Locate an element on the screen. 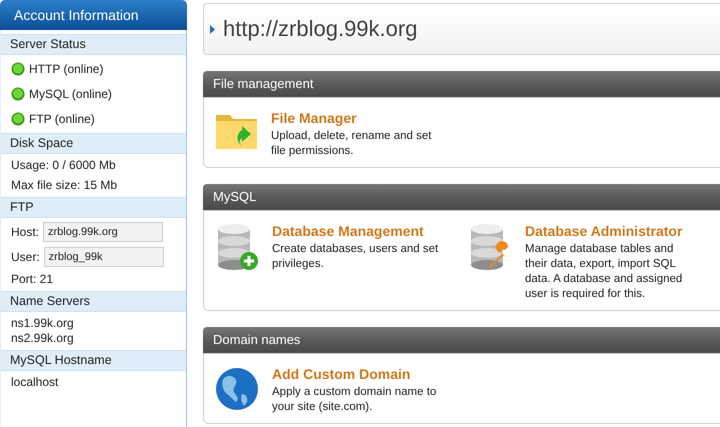  section-heading: Disk Space is located at coordinates (93, 143).